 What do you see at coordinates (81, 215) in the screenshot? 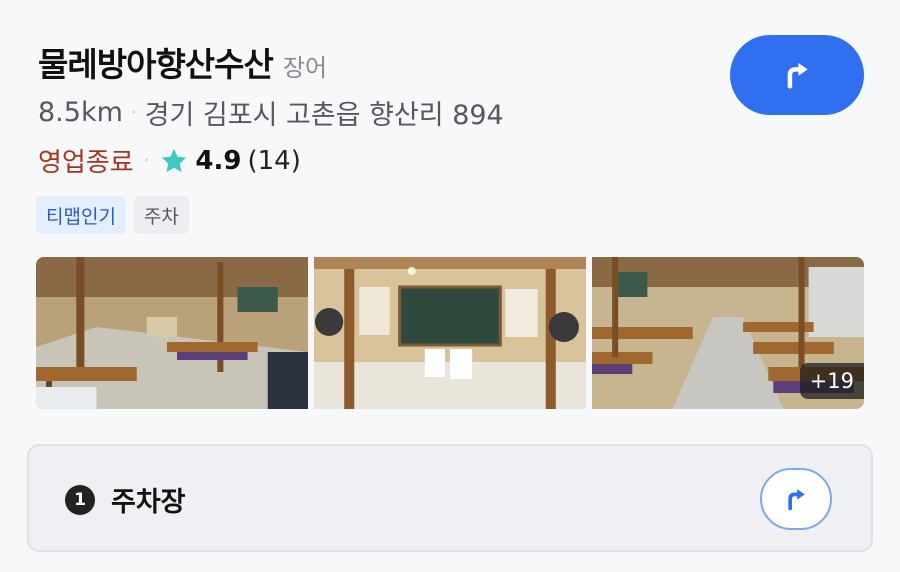
I see `tag-tmap-popular: 티맵인기` at bounding box center [81, 215].